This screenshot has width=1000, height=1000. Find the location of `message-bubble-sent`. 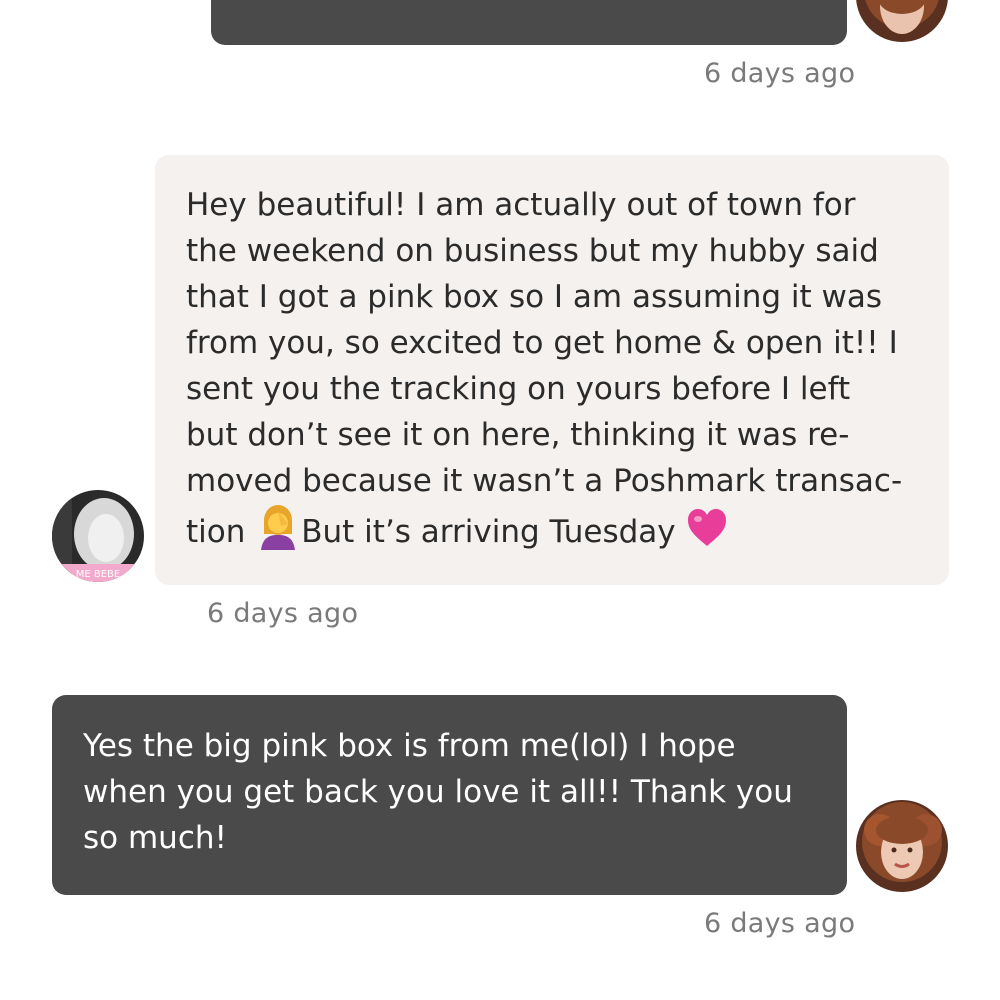

message-bubble-sent is located at coordinates (529, 22).